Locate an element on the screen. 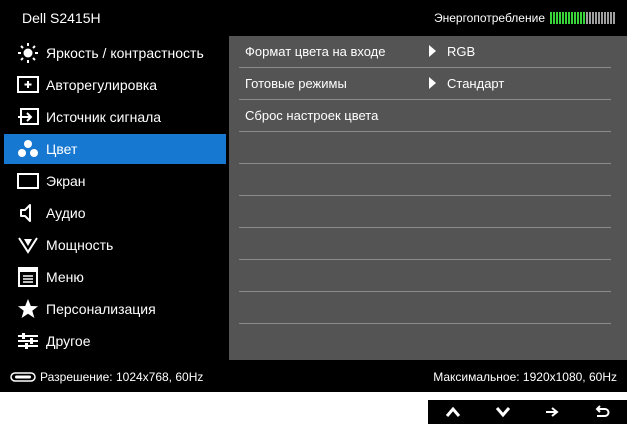 The image size is (627, 426). other-icon is located at coordinates (28, 341).